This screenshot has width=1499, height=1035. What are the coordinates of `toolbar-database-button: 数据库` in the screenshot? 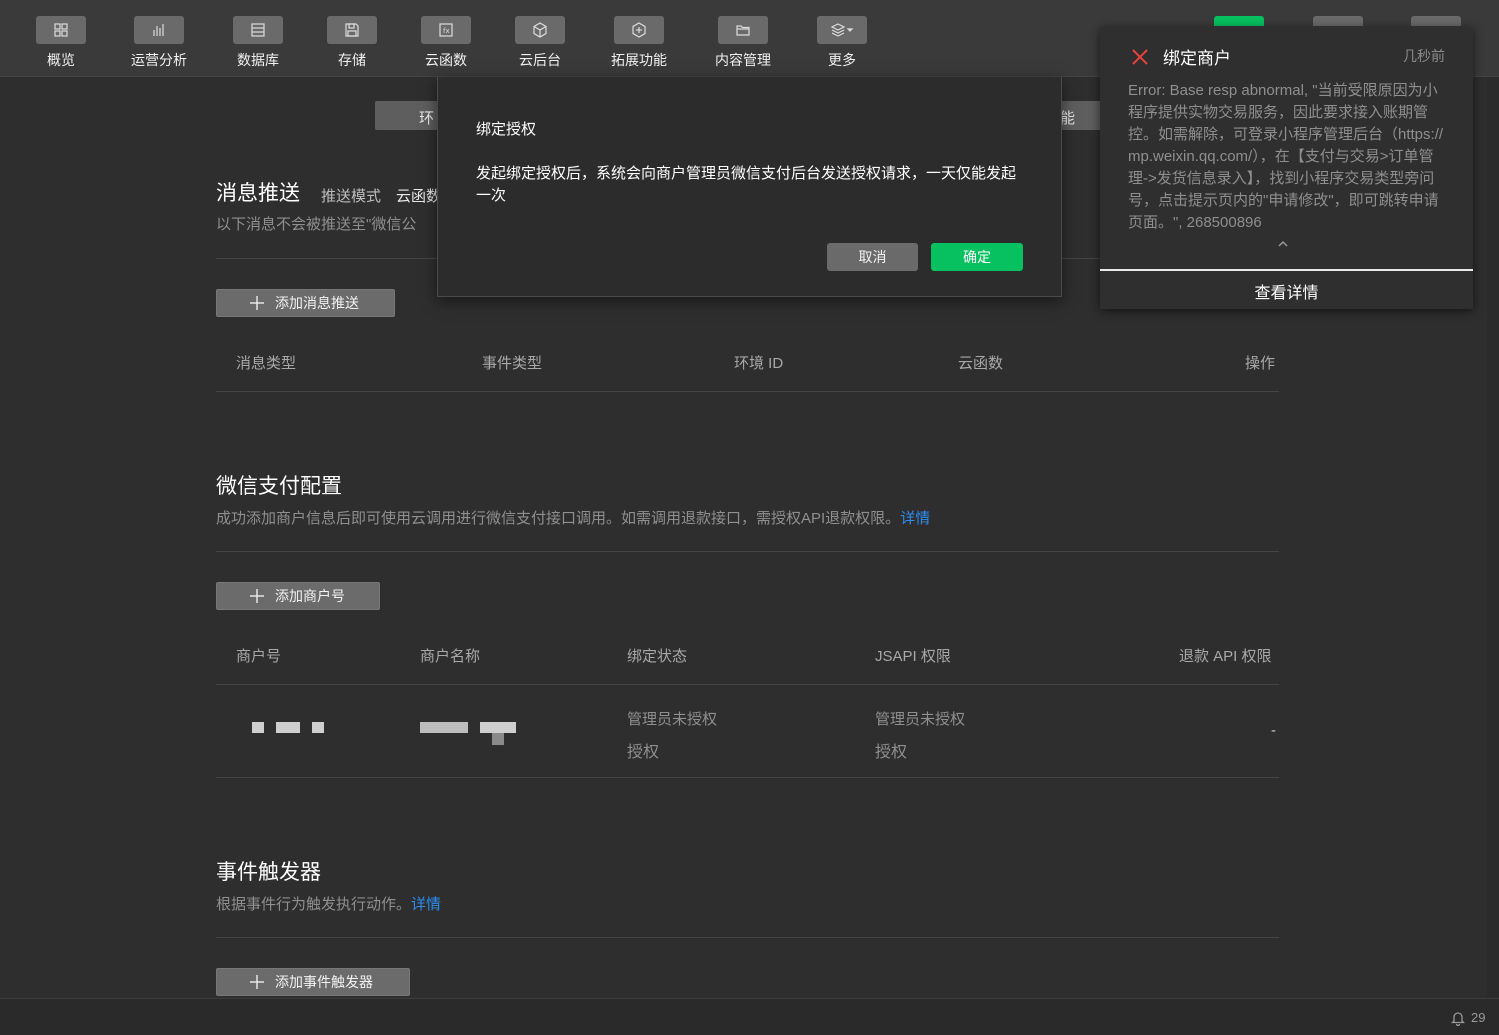 It's located at (258, 43).